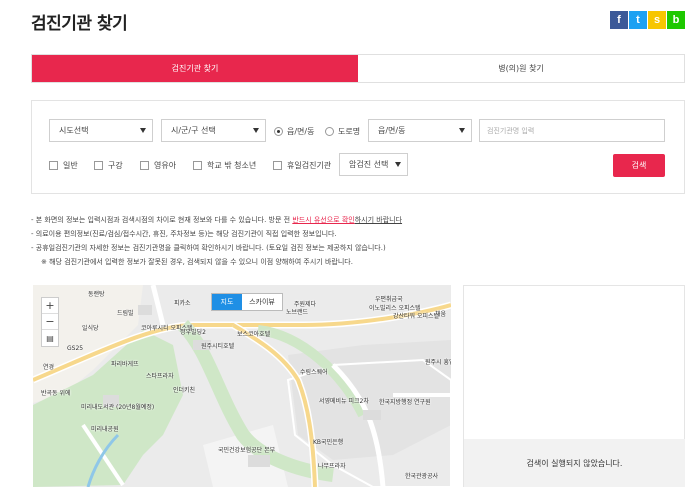 The width and height of the screenshot is (700, 487). Describe the element at coordinates (676, 20) in the screenshot. I see `band-icon: b` at that location.